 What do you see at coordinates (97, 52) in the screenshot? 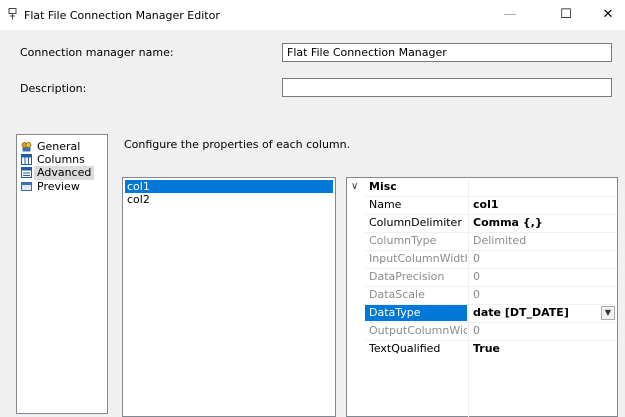
I see `connection-name-label: Connection manager name:` at bounding box center [97, 52].